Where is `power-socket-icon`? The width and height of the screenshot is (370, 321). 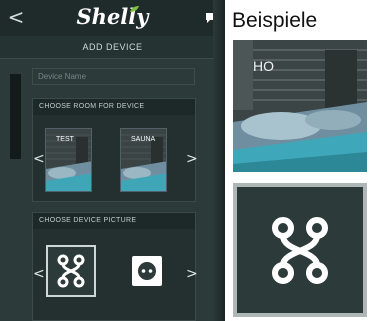
power-socket-icon is located at coordinates (147, 271).